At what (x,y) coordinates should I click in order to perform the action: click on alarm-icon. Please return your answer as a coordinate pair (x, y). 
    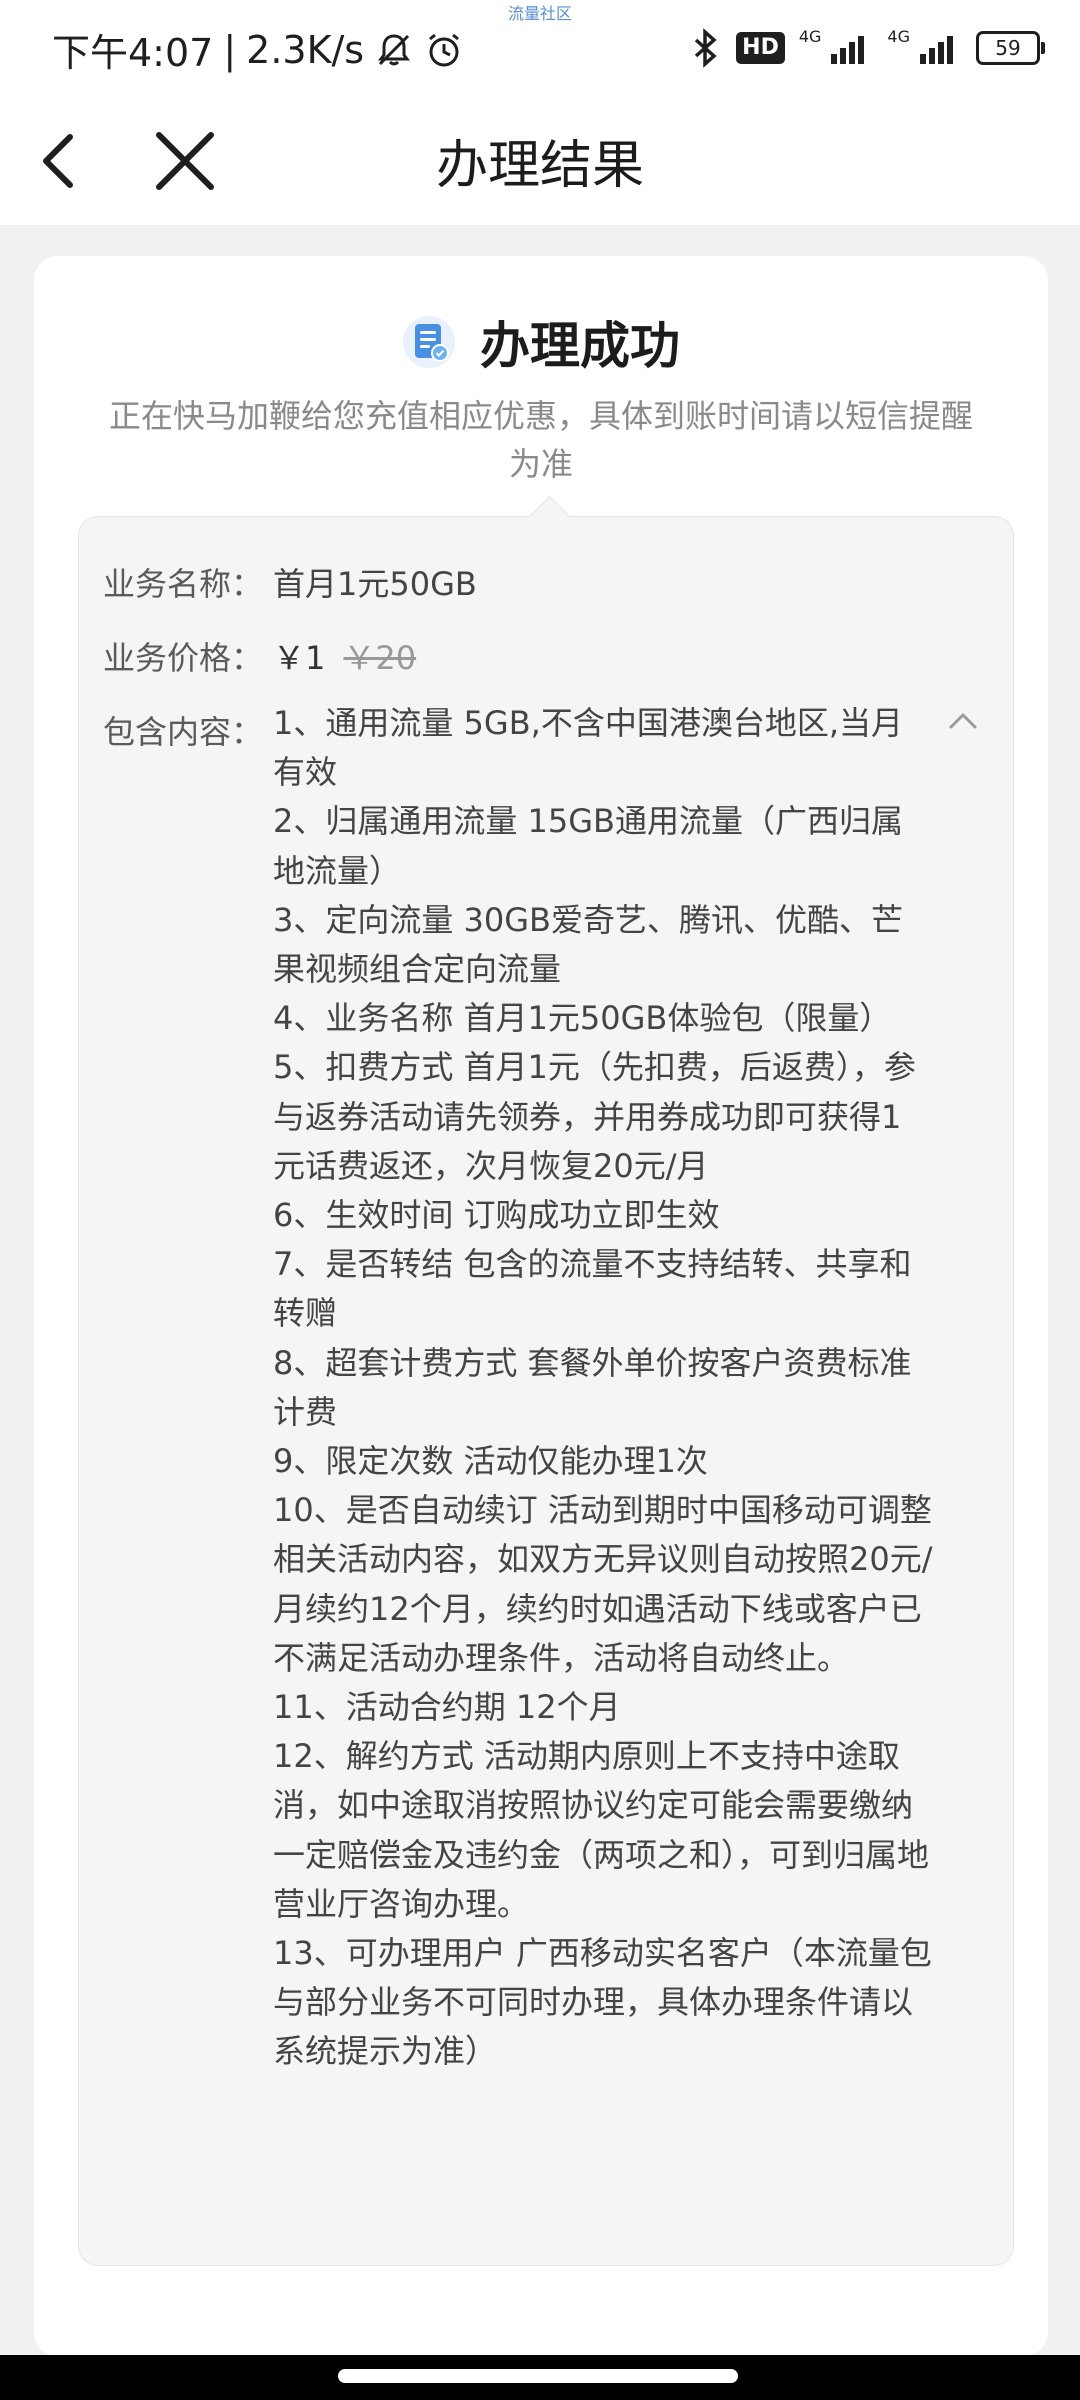
    Looking at the image, I should click on (444, 49).